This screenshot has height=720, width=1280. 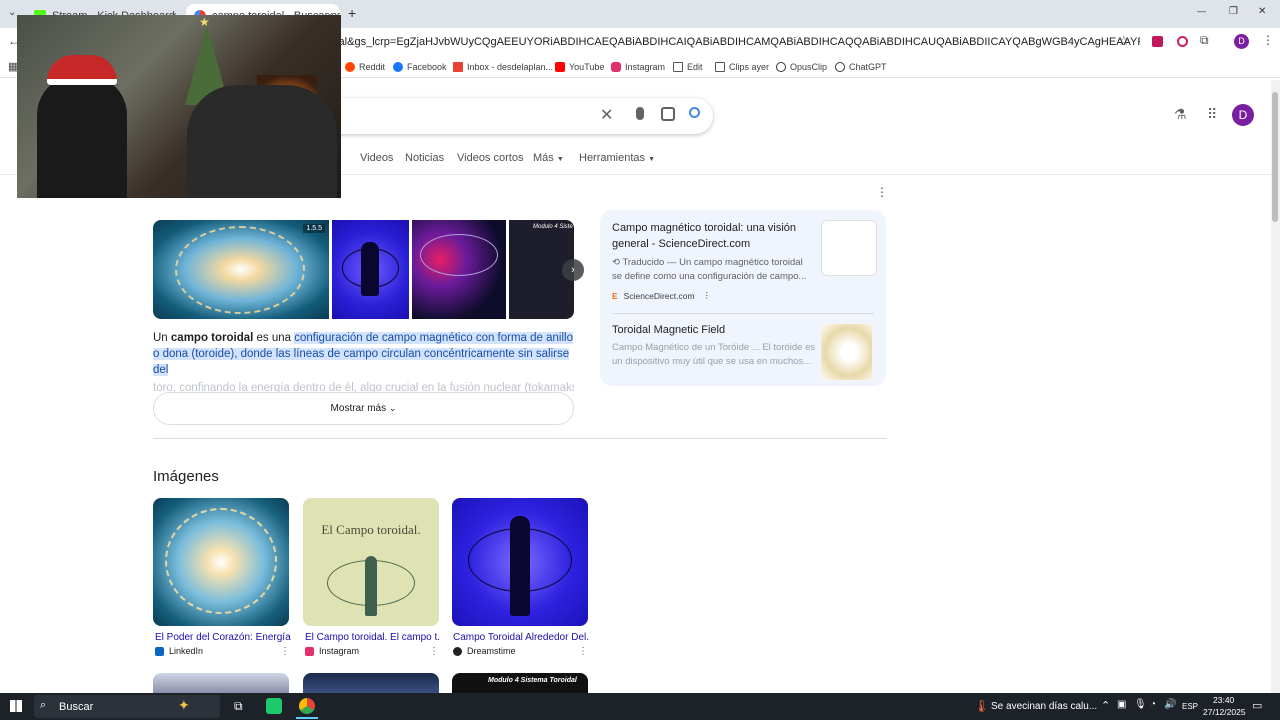 I want to click on chatgpt-icon, so click(x=840, y=67).